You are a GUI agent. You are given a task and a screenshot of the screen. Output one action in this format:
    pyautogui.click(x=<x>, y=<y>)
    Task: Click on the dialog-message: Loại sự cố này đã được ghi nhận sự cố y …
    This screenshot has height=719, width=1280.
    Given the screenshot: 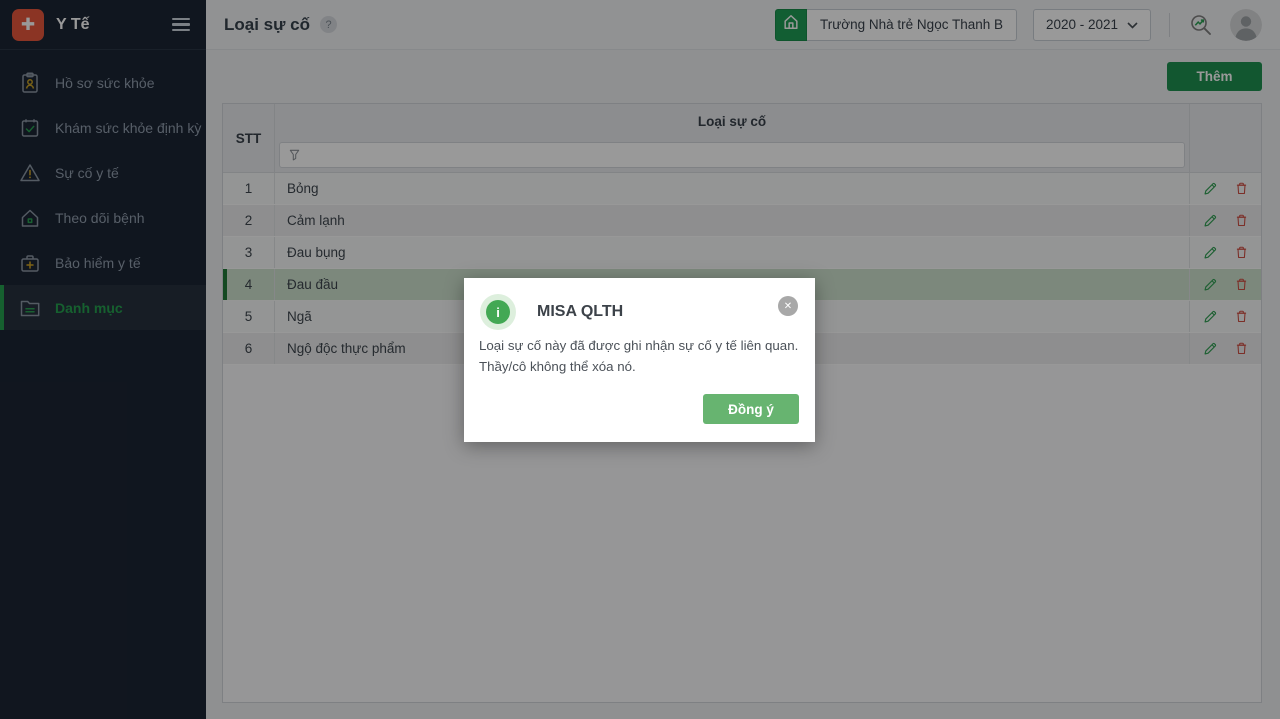 What is the action you would take?
    pyautogui.click(x=641, y=356)
    